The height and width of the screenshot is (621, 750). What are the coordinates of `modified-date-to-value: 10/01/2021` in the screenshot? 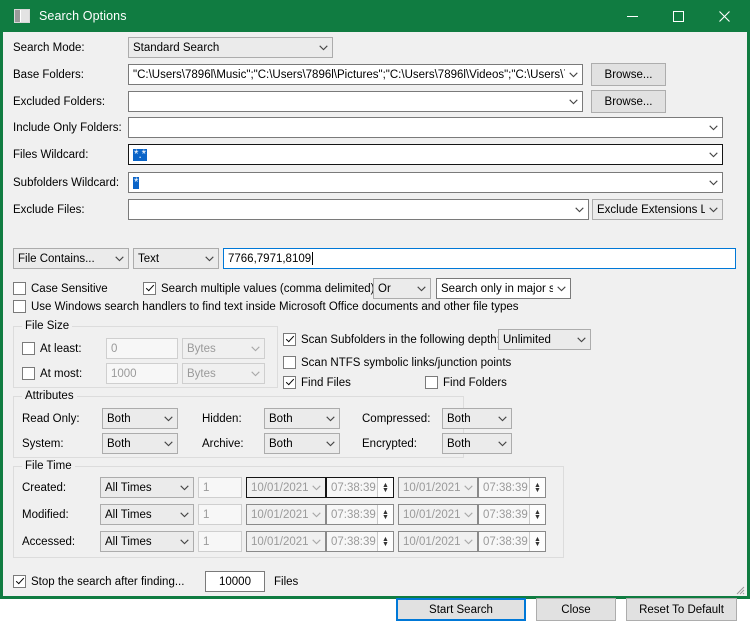 It's located at (431, 514).